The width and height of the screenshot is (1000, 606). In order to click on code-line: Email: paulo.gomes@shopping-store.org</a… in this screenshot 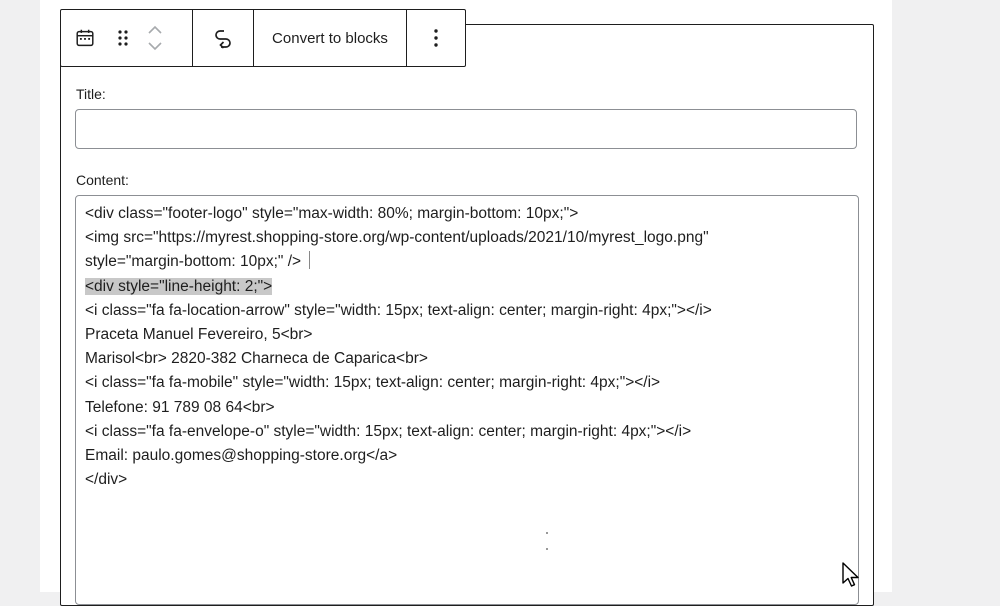, I will do `click(241, 456)`.